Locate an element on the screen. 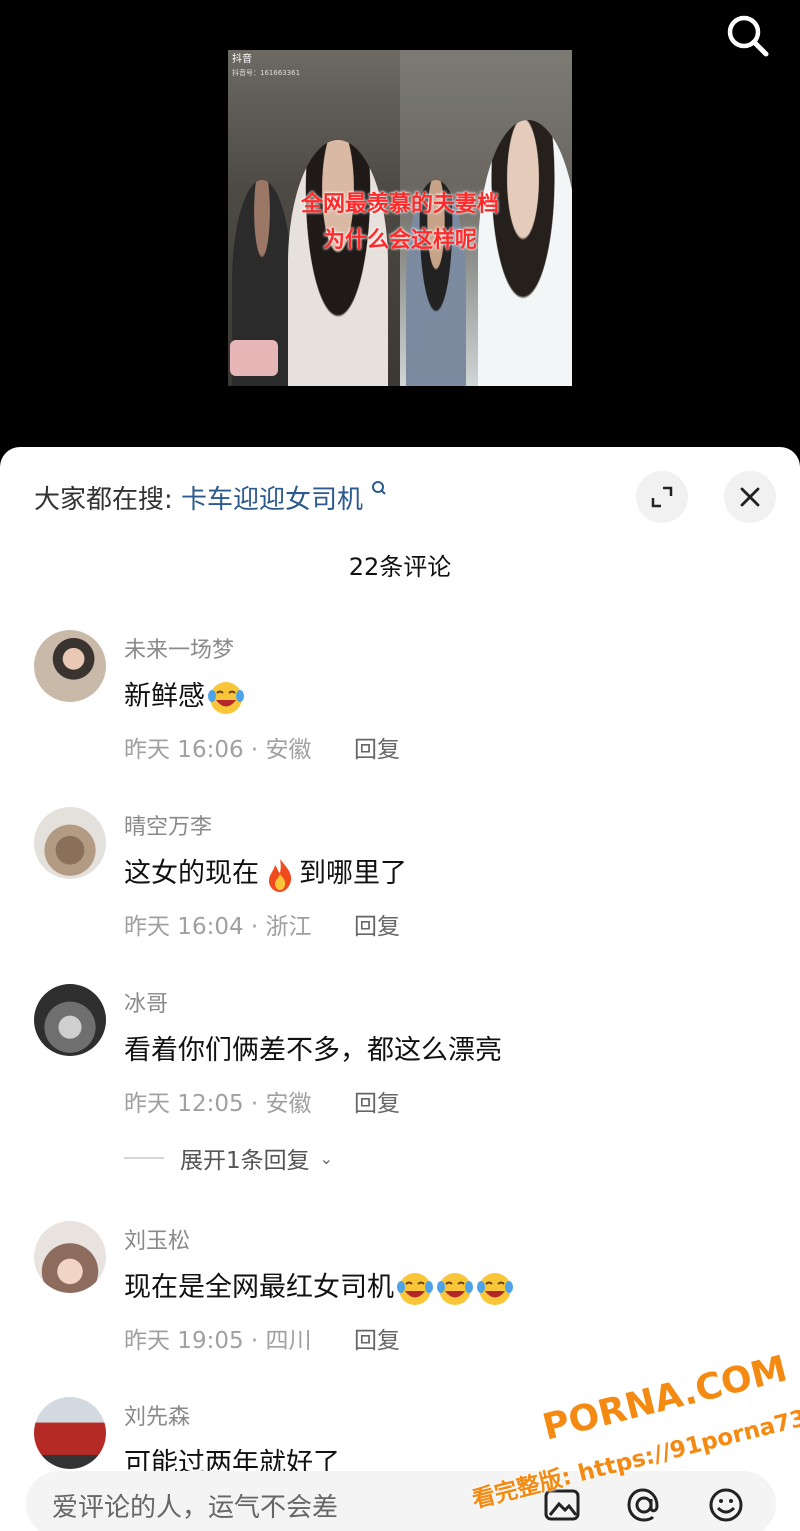  comment-text-before: 这女的现在 is located at coordinates (191, 873).